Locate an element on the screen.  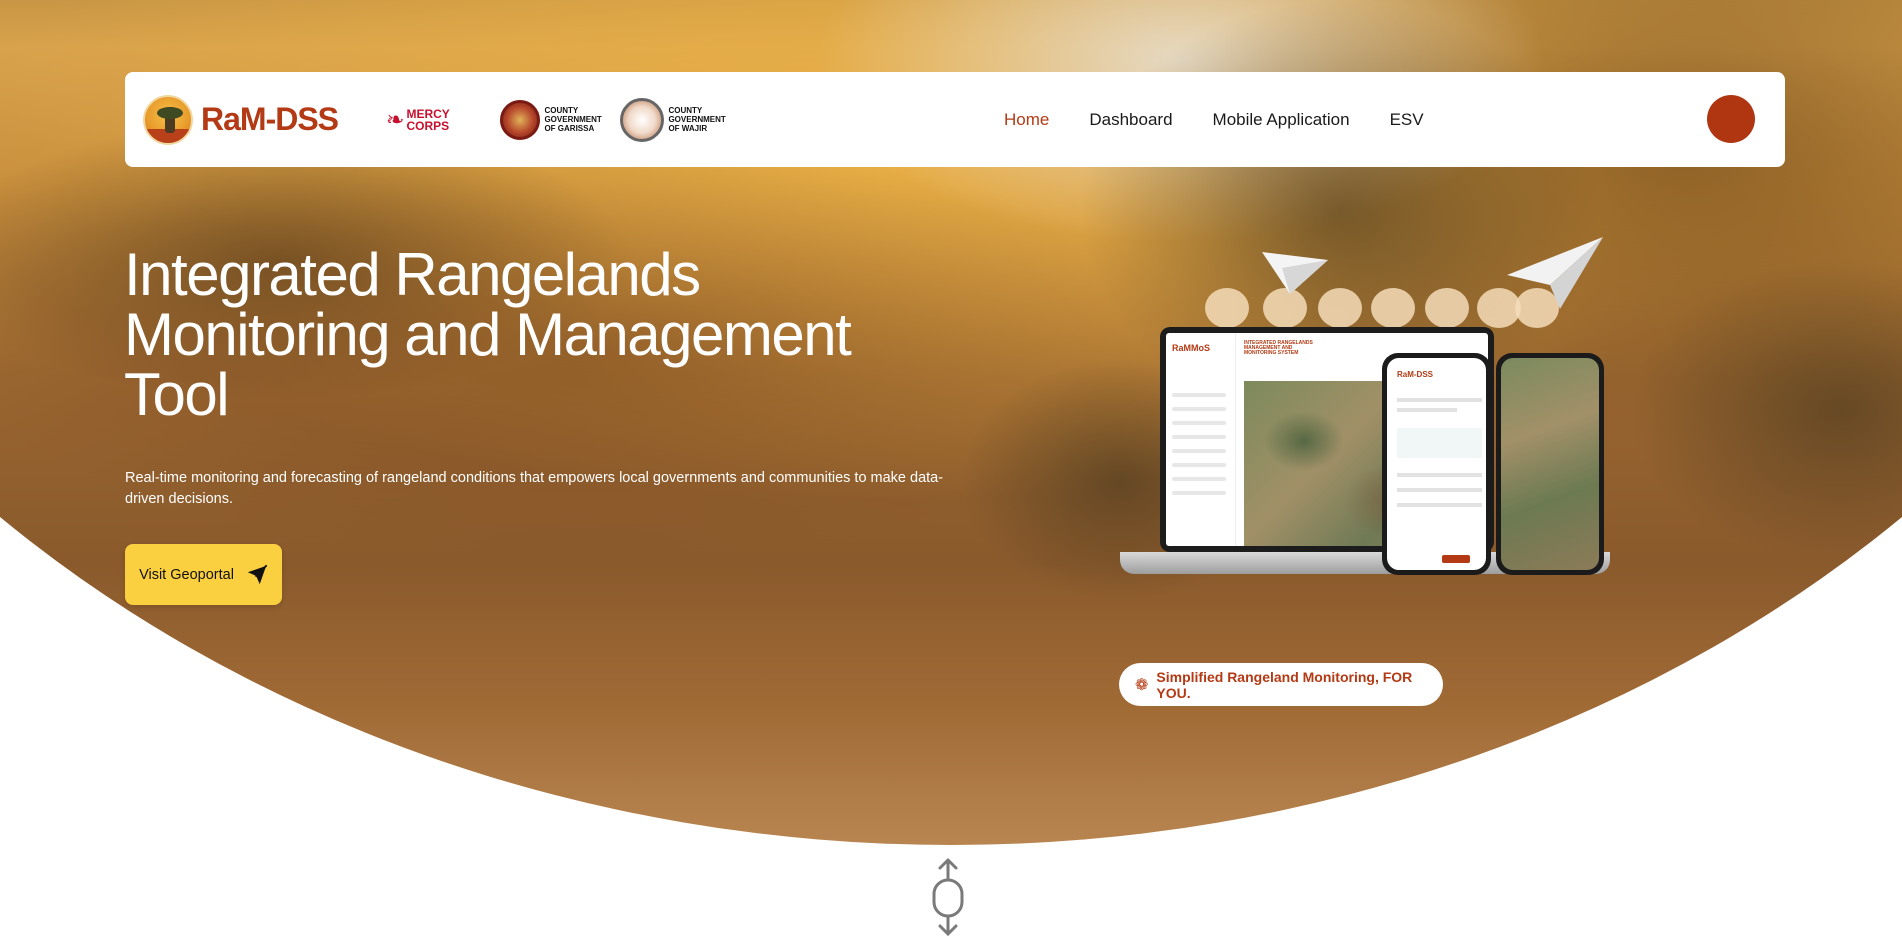
phone-map-mockup is located at coordinates (1550, 464).